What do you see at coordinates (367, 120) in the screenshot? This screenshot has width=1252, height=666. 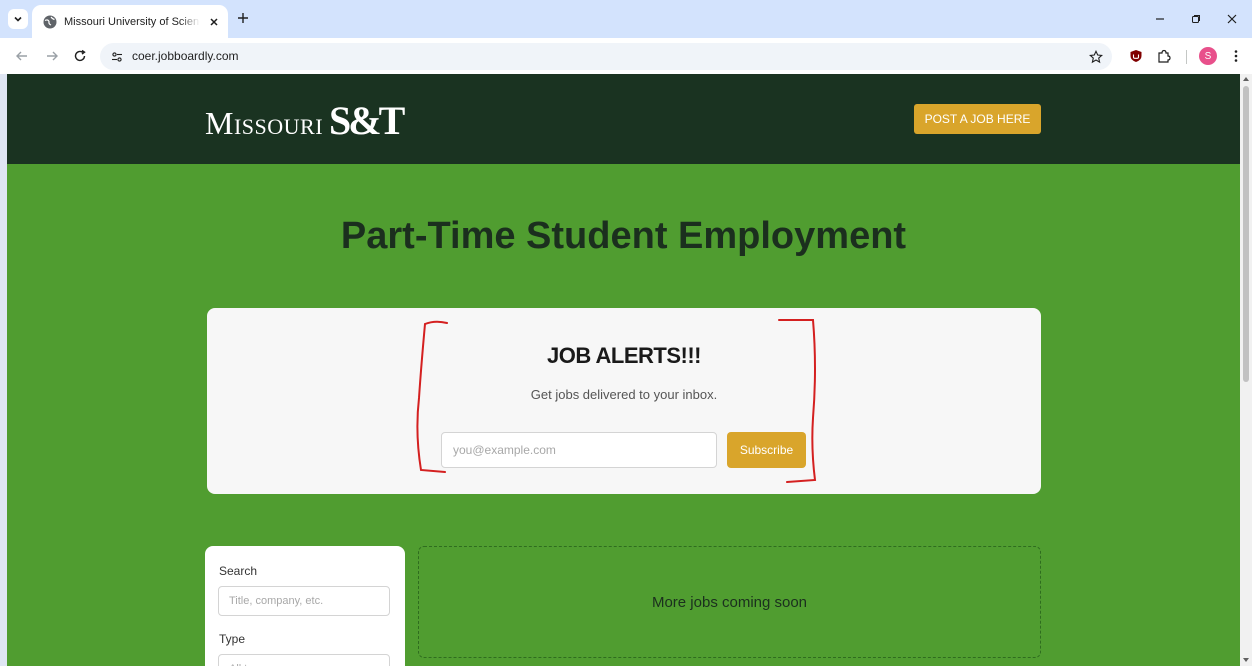 I see `logo-monogram: S&T` at bounding box center [367, 120].